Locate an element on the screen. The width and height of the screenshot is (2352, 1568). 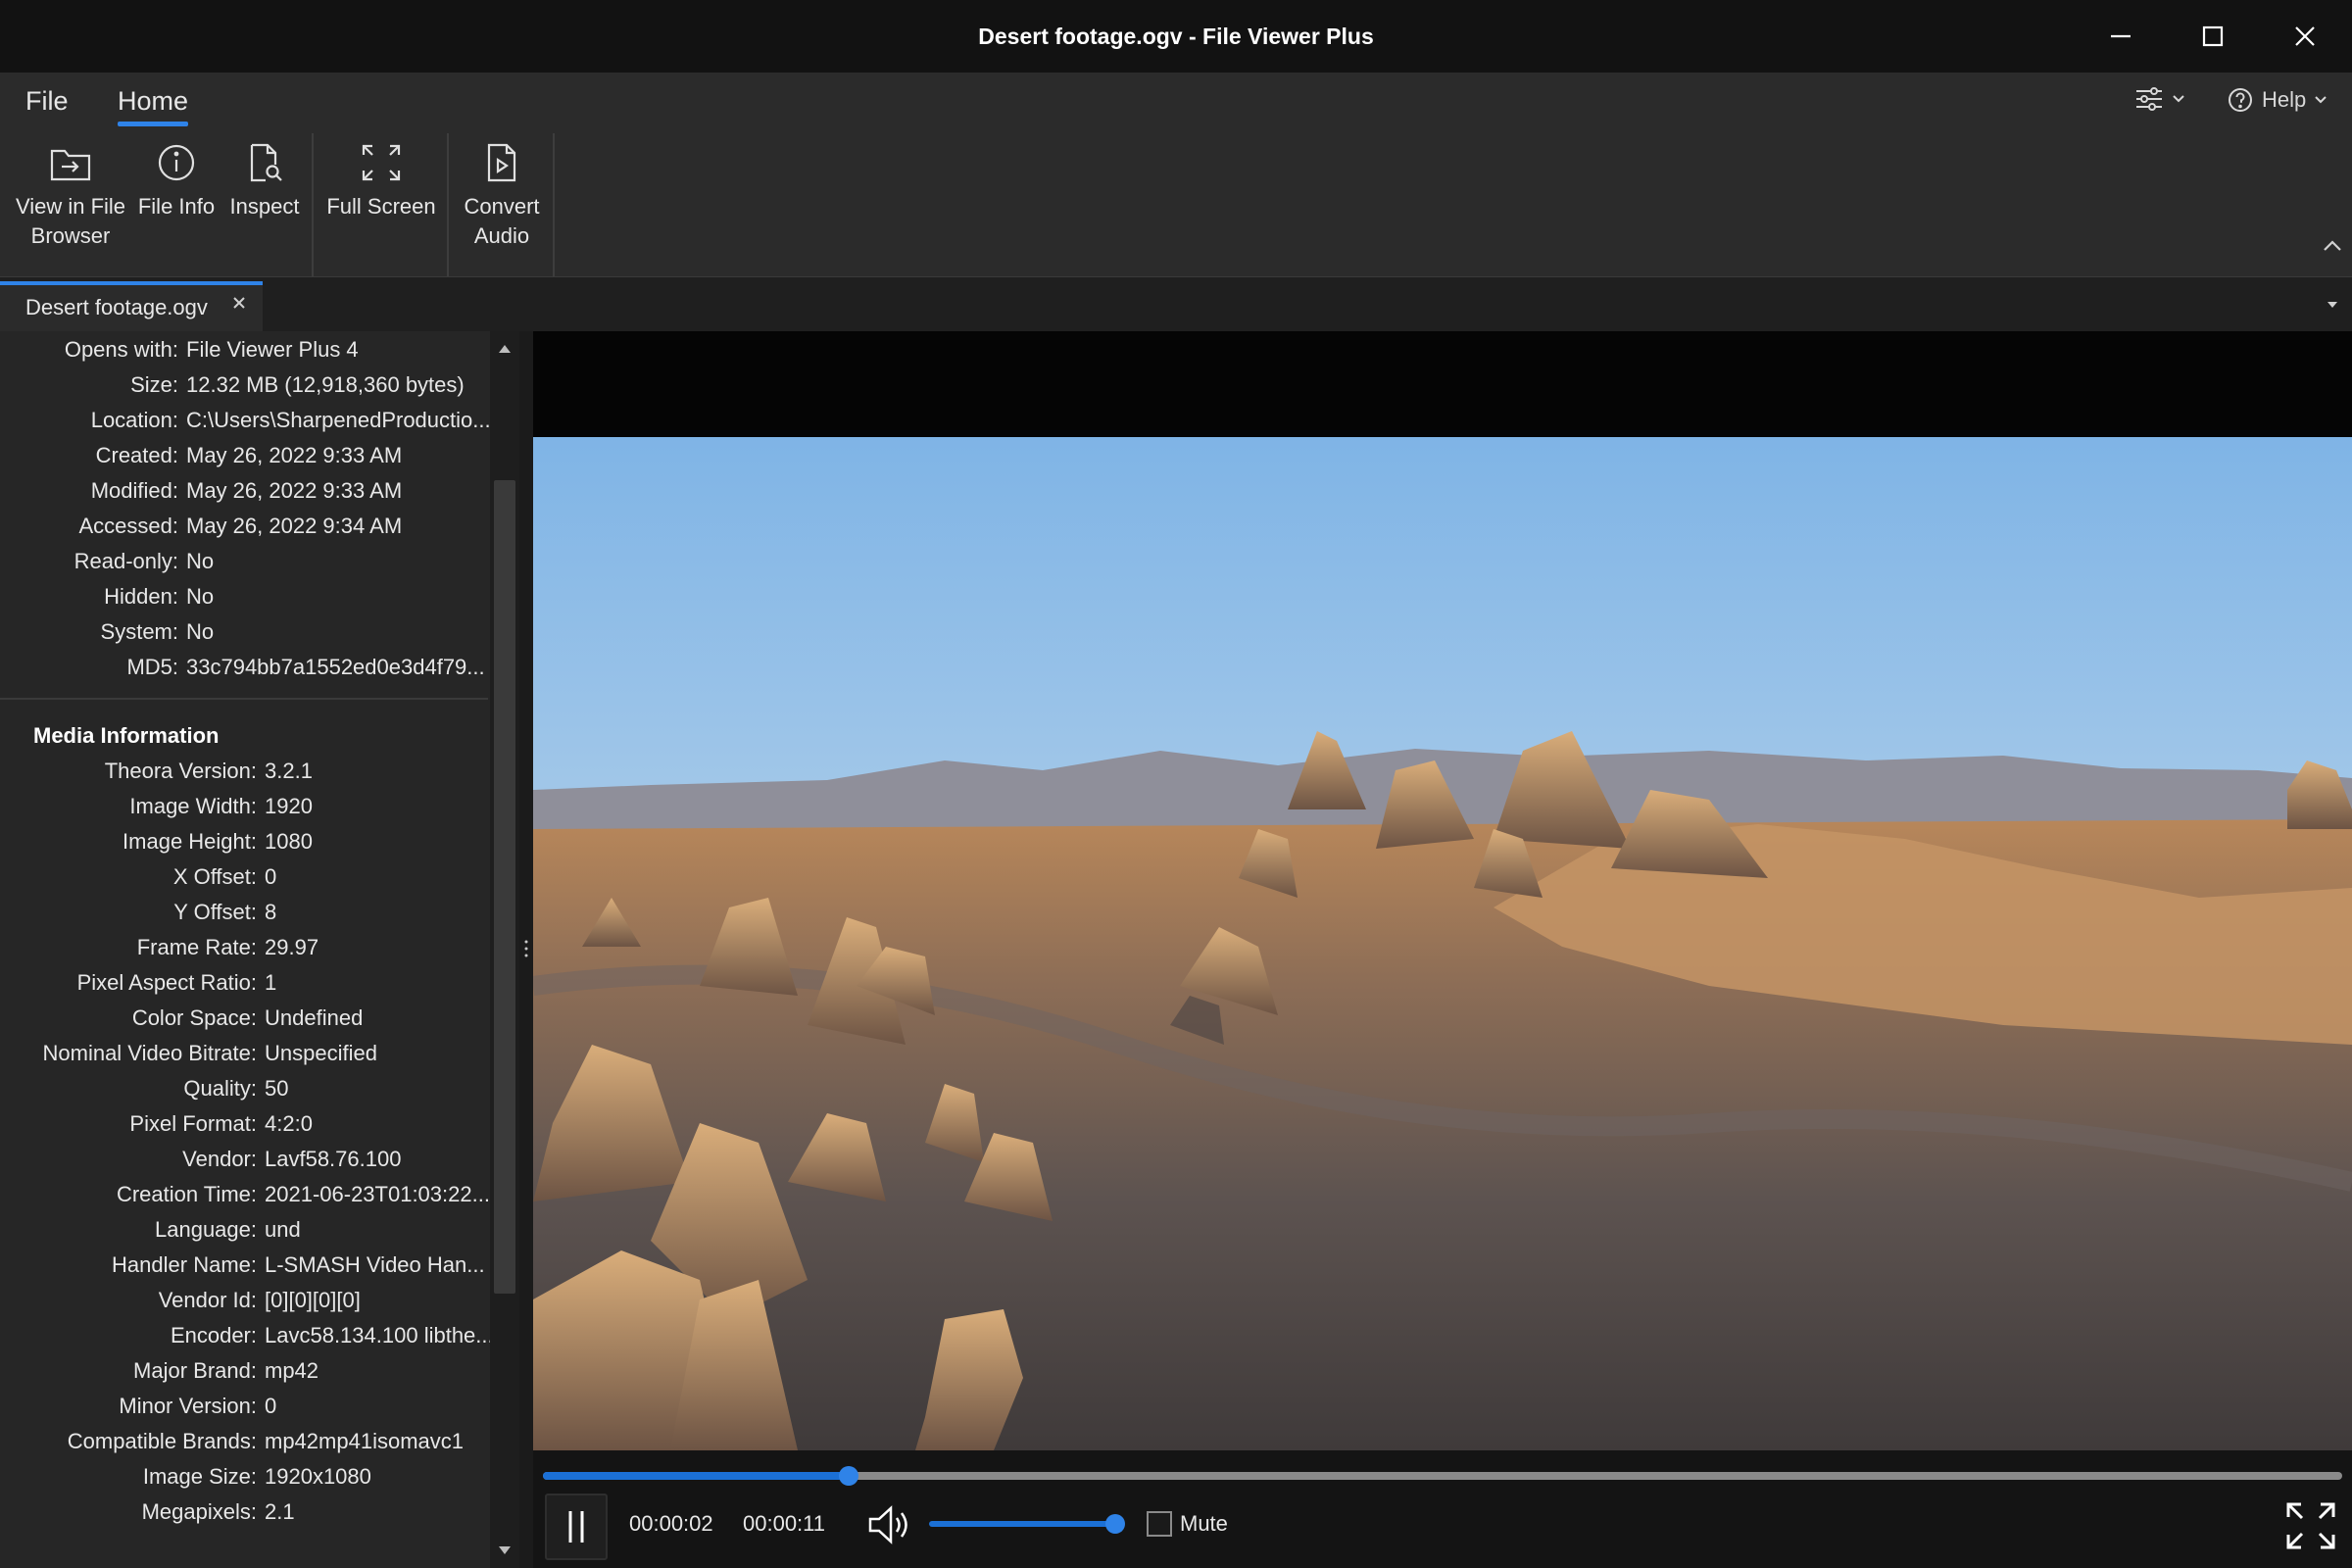
volume-thumb is located at coordinates (1115, 1524).